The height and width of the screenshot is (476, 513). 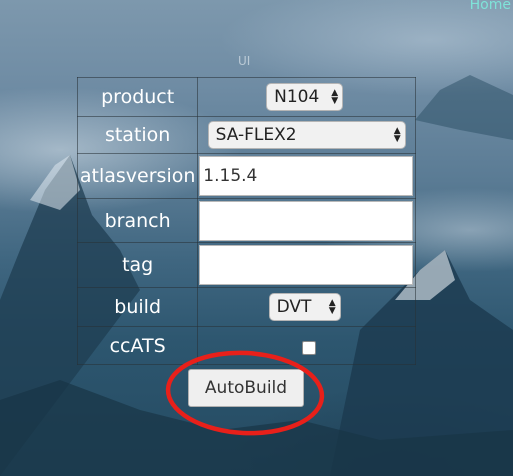 What do you see at coordinates (137, 97) in the screenshot?
I see `product-label: product` at bounding box center [137, 97].